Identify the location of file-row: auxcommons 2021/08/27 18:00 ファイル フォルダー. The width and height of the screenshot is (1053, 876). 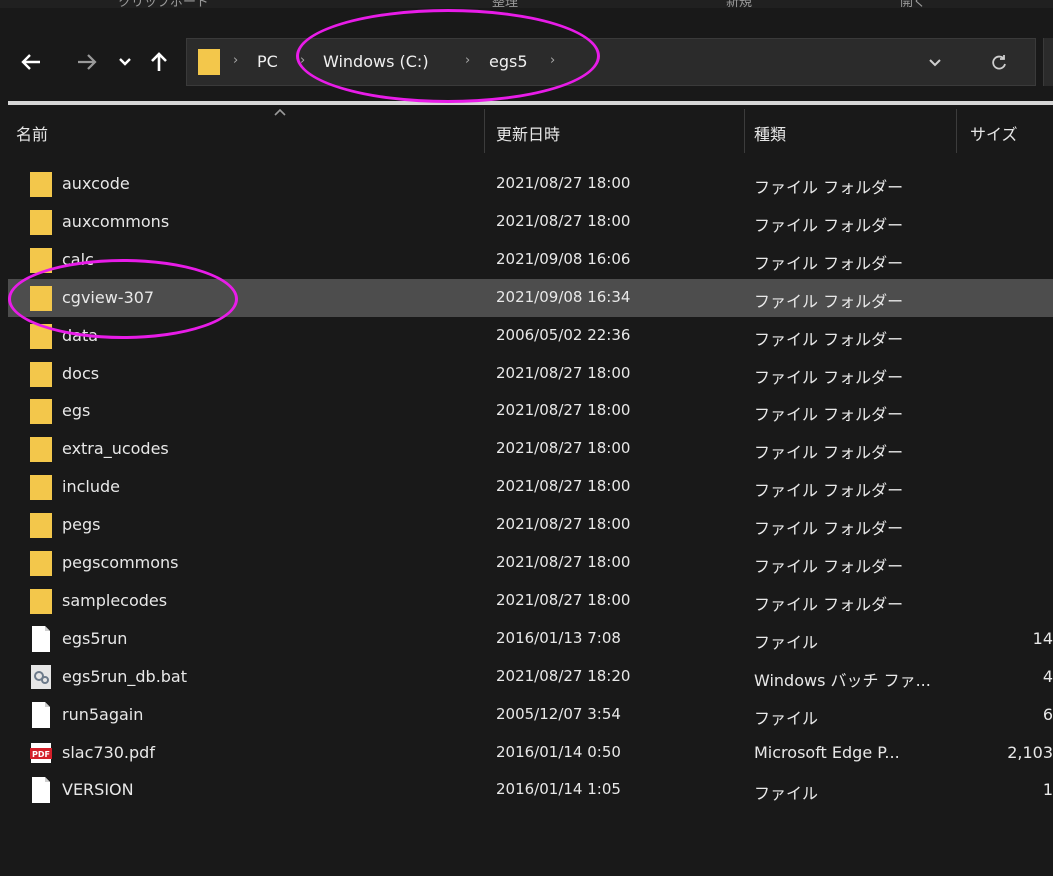
(530, 222).